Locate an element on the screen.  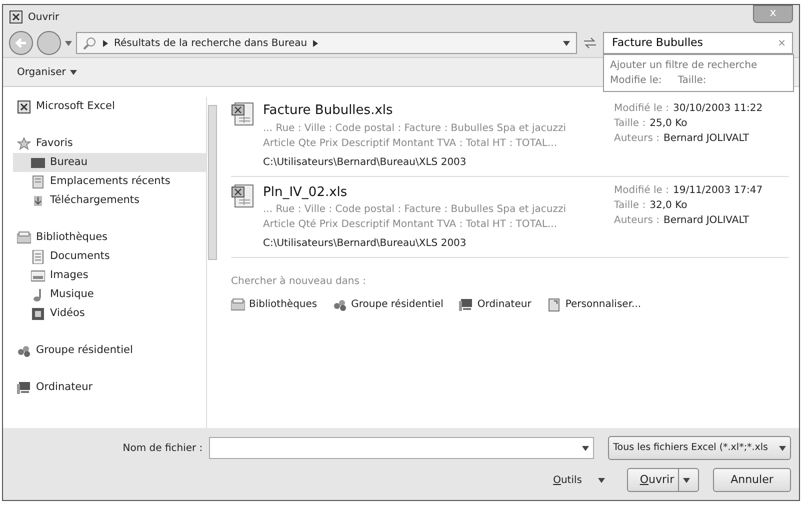
search-location-link: Bibliothèques is located at coordinates (274, 304).